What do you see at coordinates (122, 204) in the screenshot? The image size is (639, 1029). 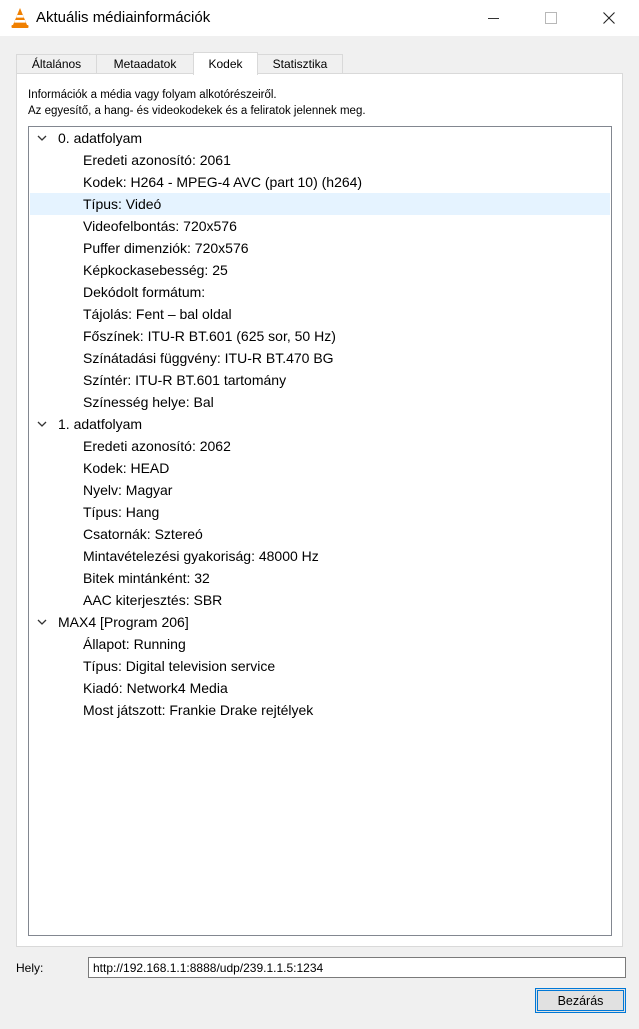 I see `tree-item-label: Típus: Videó` at bounding box center [122, 204].